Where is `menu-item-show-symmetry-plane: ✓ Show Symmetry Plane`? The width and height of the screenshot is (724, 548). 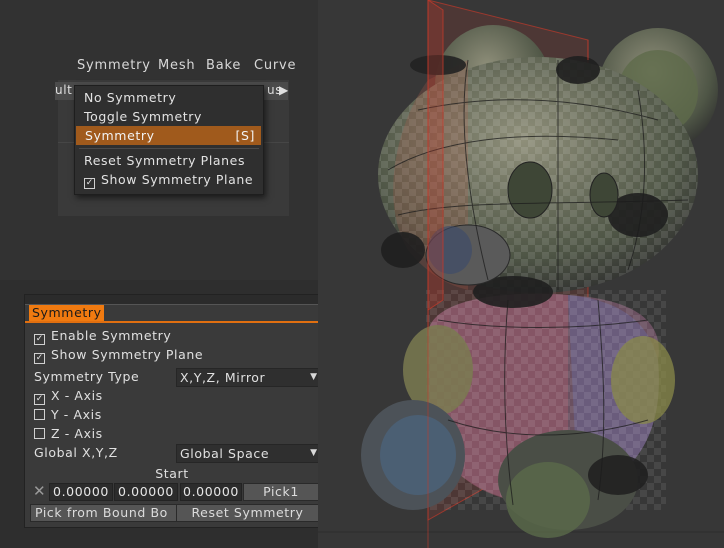 menu-item-show-symmetry-plane: ✓ Show Symmetry Plane is located at coordinates (168, 180).